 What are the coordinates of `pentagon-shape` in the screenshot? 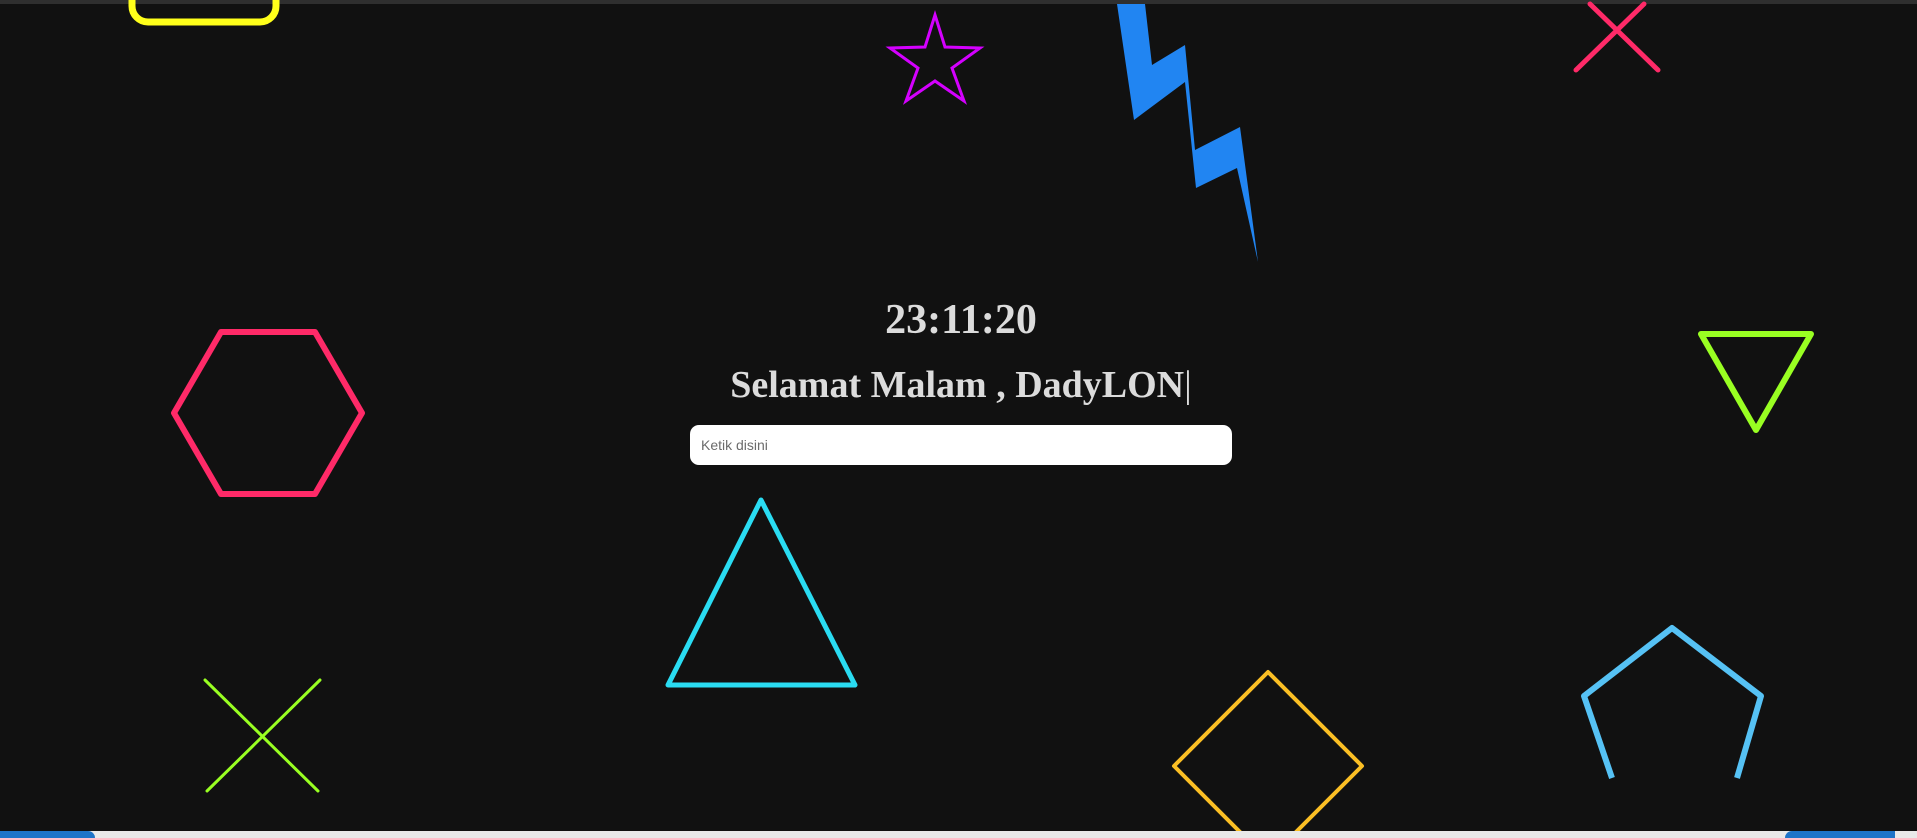 It's located at (1672, 702).